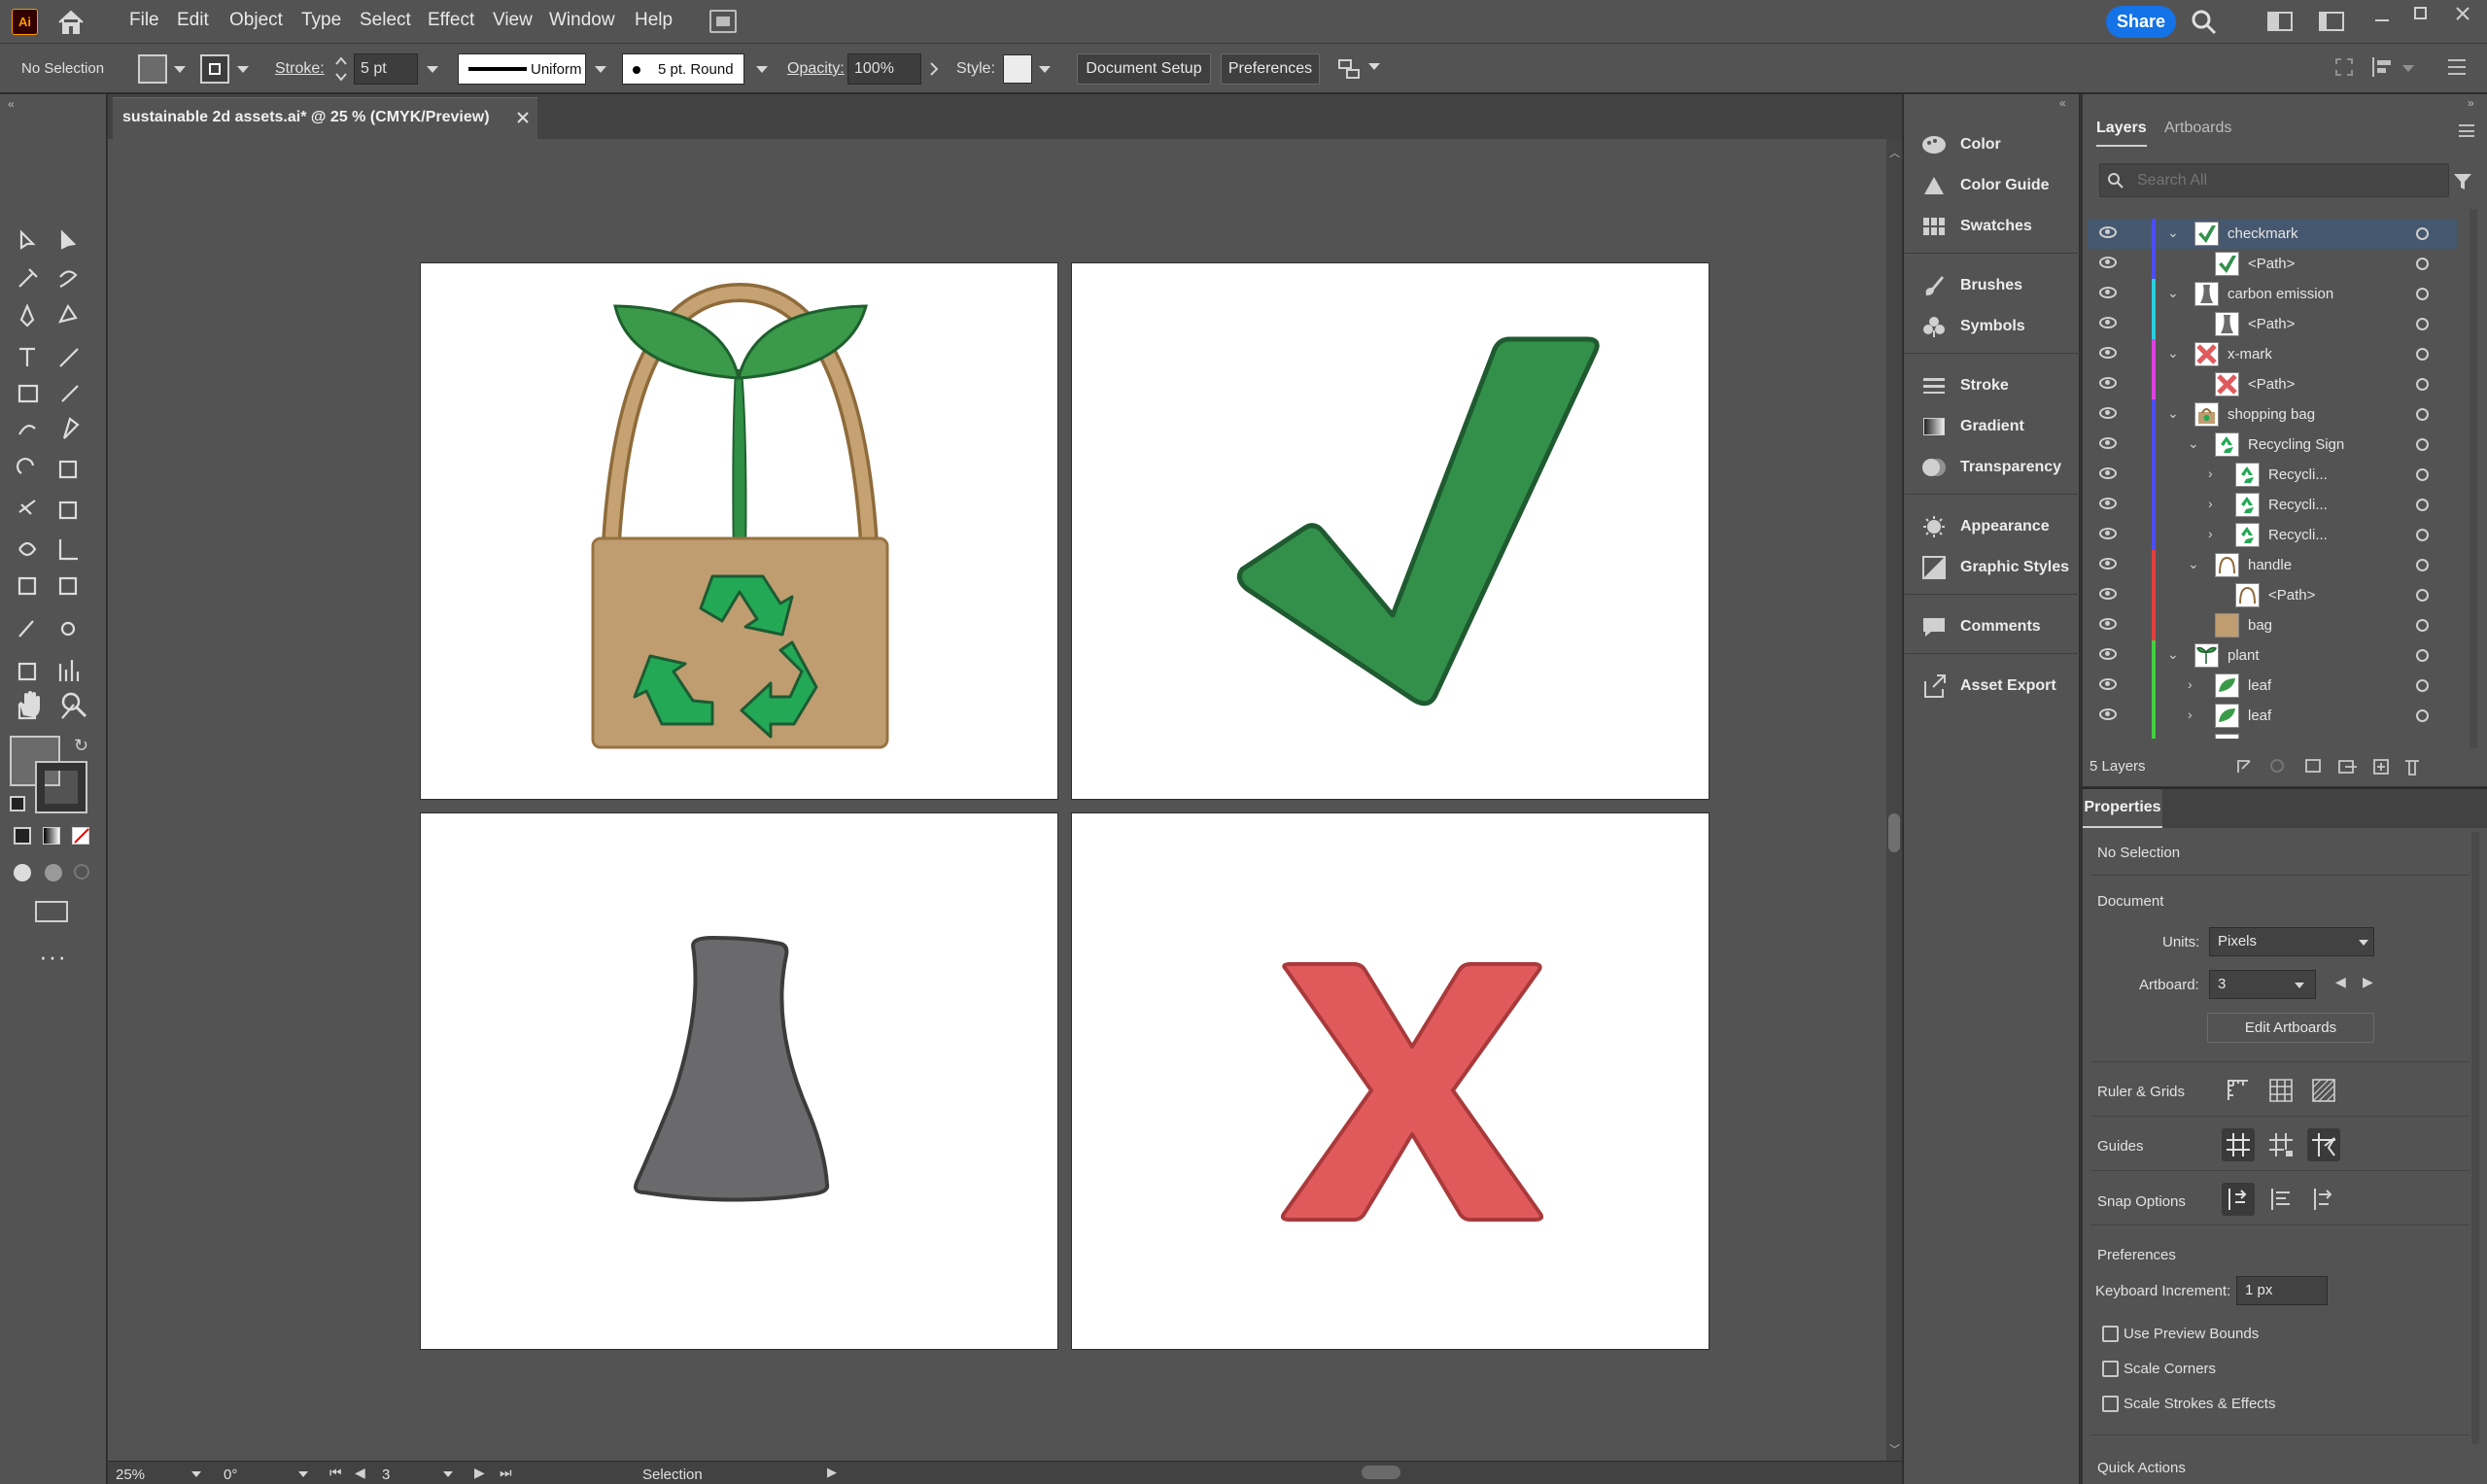  Describe the element at coordinates (2280, 294) in the screenshot. I see `layer-name: carbon emission` at that location.